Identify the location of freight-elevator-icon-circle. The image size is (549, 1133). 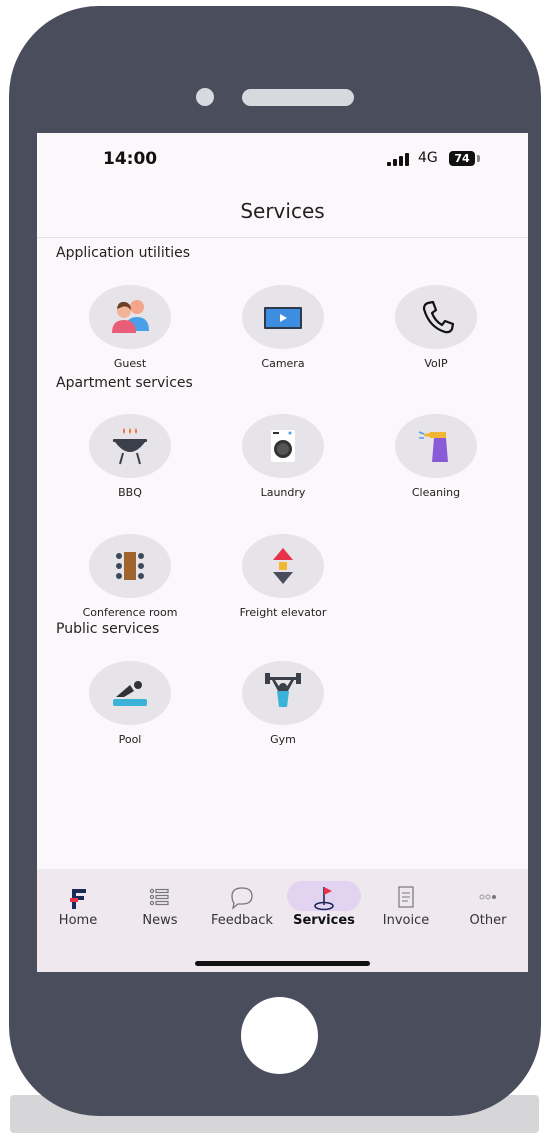
(283, 566).